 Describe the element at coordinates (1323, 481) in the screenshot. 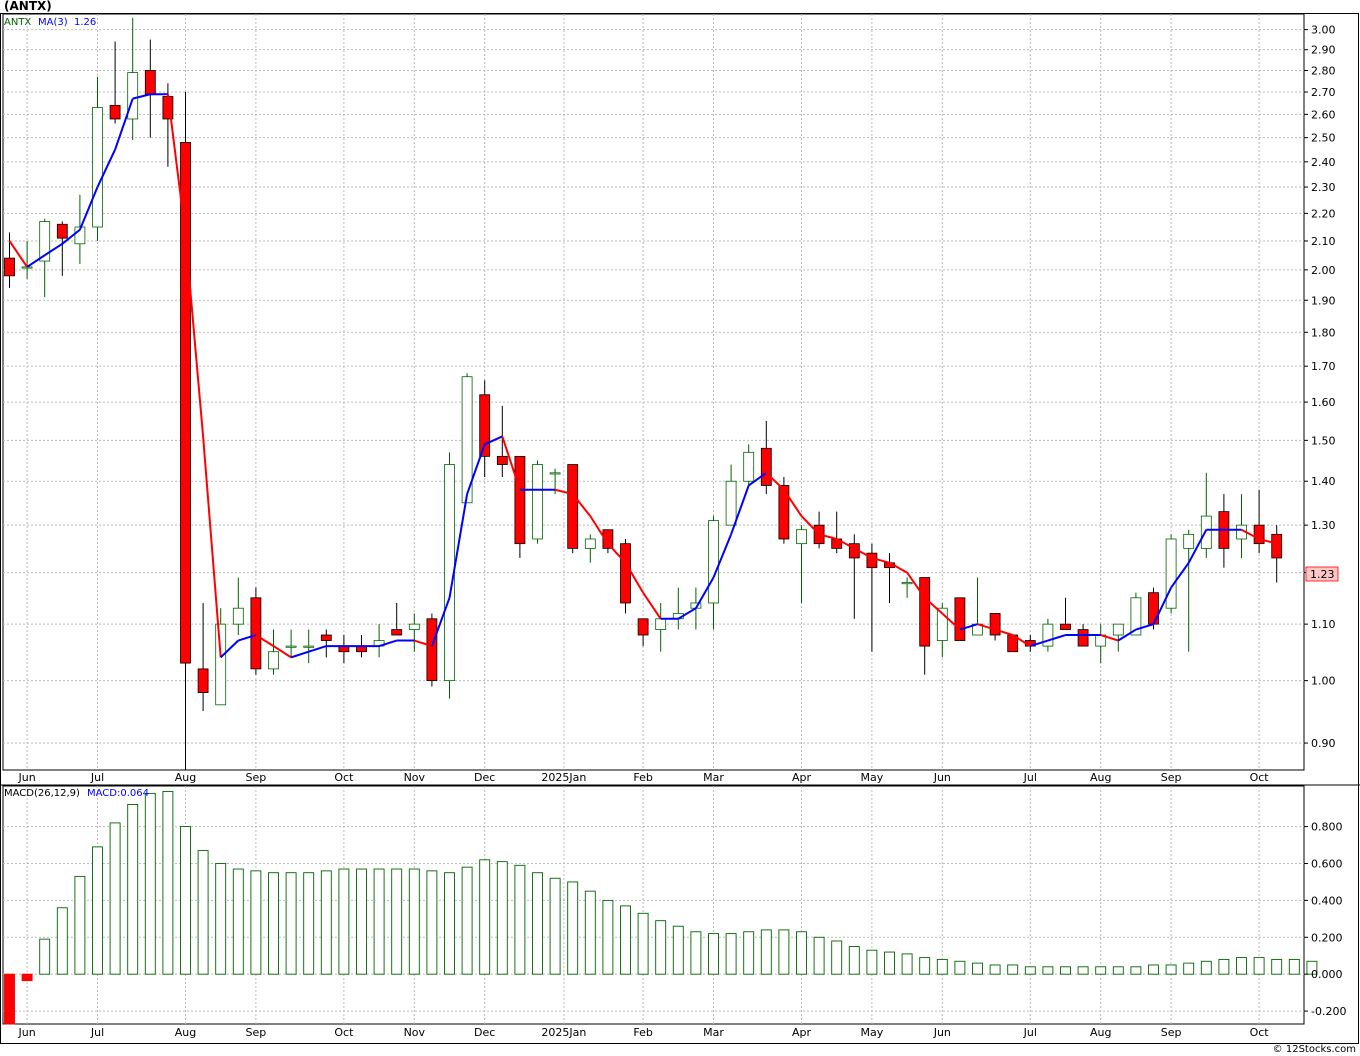

I see `y-tick-label: 1.40` at that location.